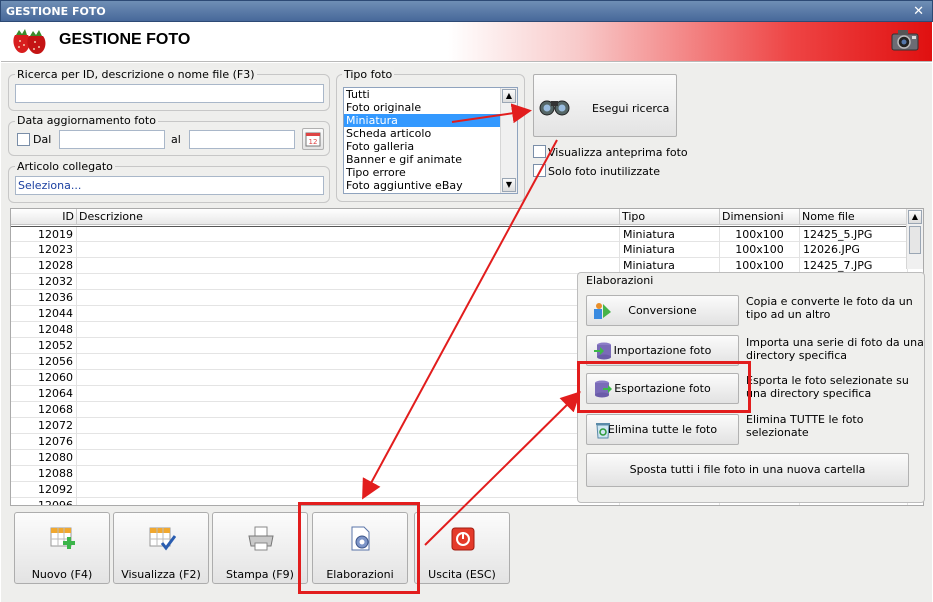  I want to click on table-cell: 12060, so click(44, 378).